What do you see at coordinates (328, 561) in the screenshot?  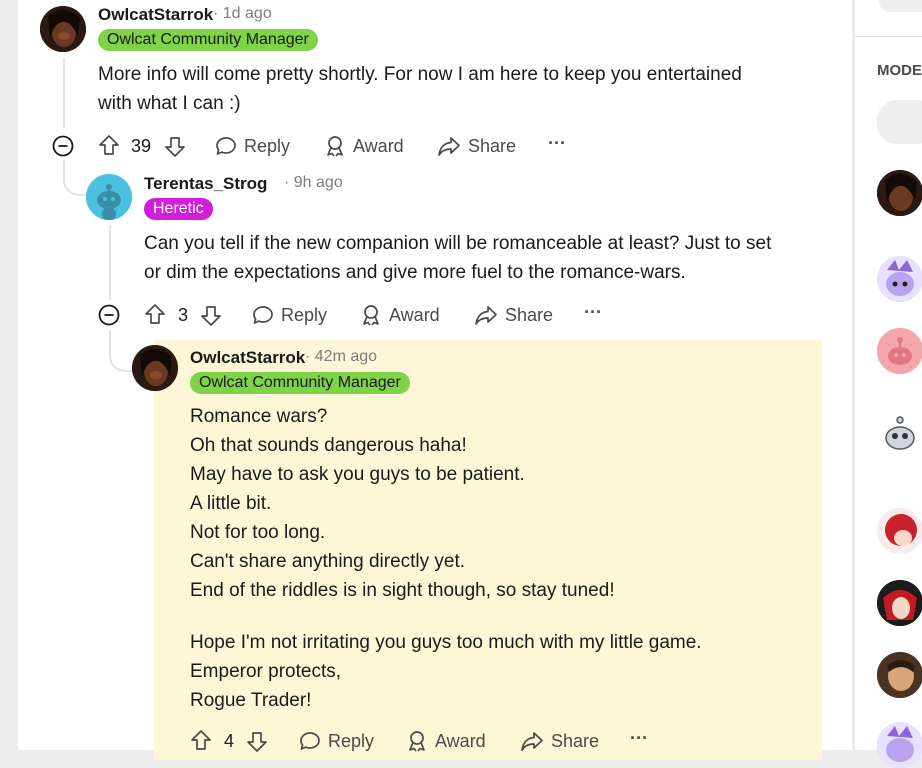 I see `comment-line: Can't share anything directly yet.` at bounding box center [328, 561].